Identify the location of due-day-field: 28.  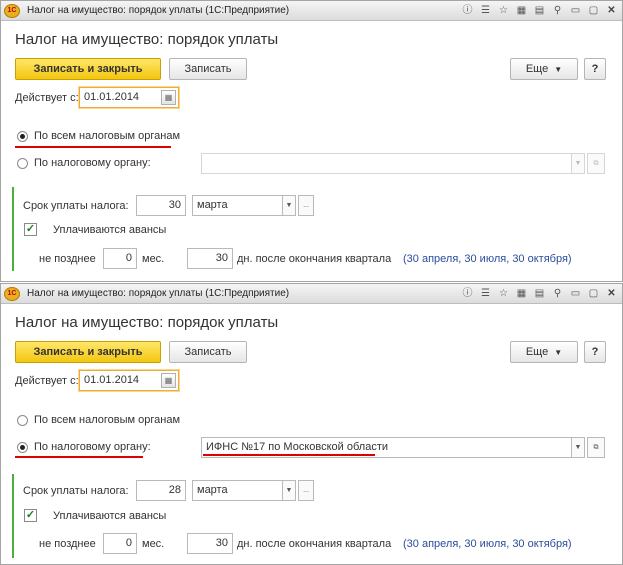
(161, 490).